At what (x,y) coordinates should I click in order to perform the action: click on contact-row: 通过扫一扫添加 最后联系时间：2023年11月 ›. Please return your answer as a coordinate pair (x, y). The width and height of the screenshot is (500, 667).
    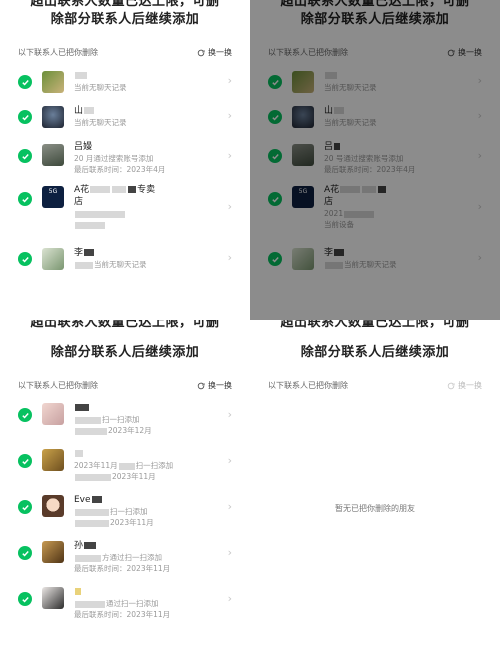
    Looking at the image, I should click on (125, 601).